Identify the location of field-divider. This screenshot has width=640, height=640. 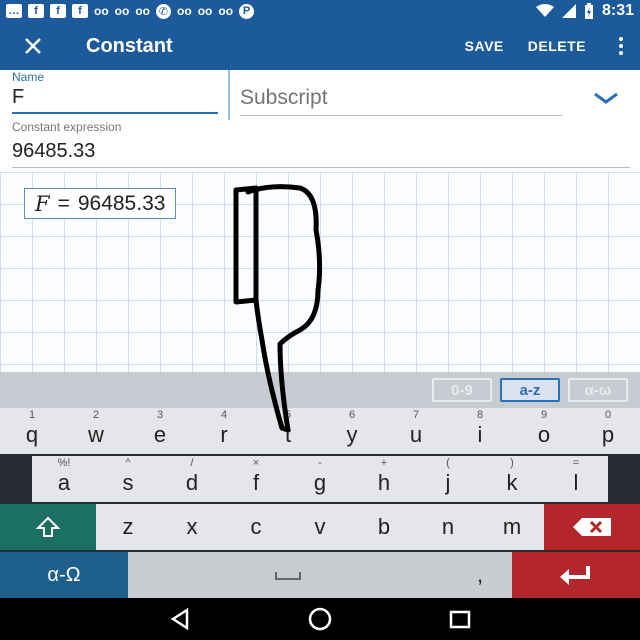
(229, 95).